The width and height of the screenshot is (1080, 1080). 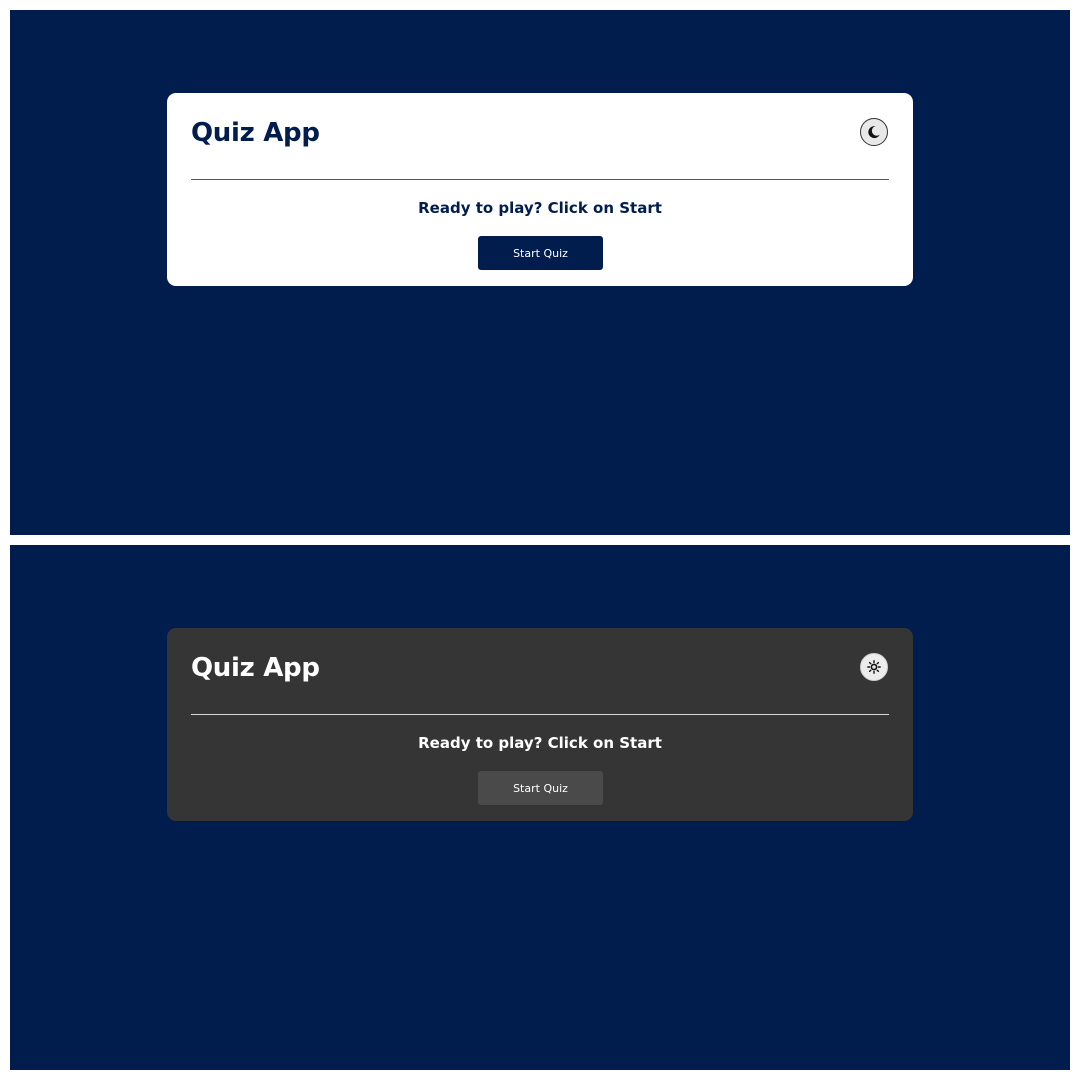 I want to click on moon-icon, so click(x=874, y=132).